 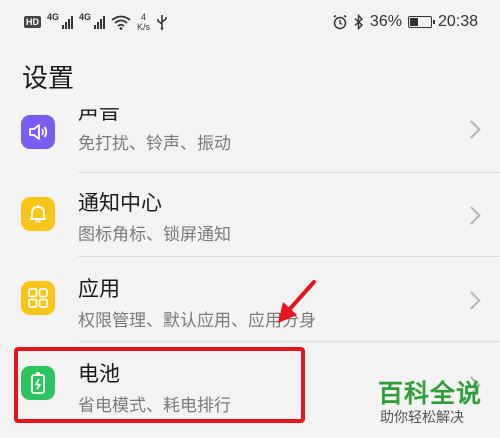 I want to click on watermark-title: 百科全说, so click(x=430, y=393).